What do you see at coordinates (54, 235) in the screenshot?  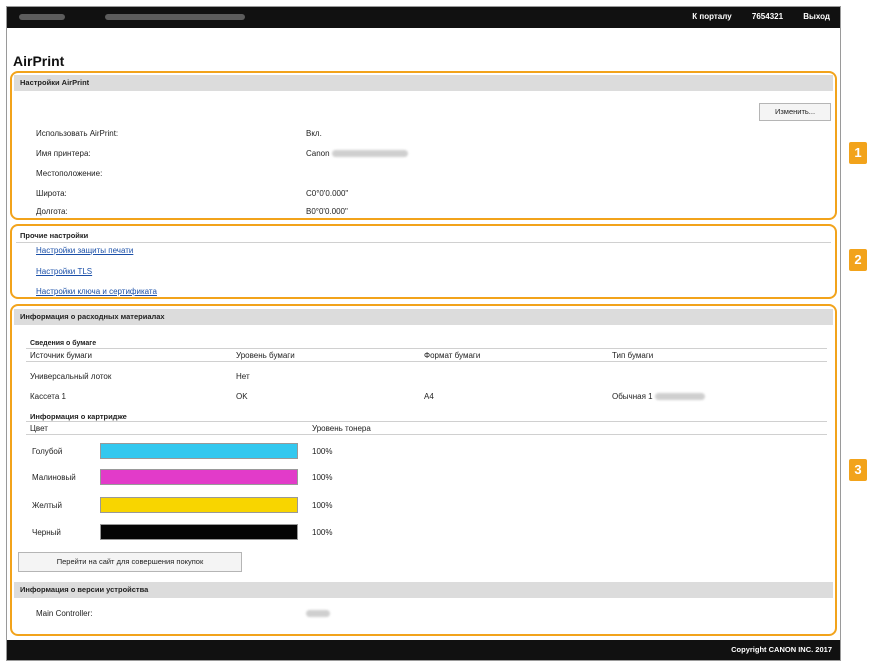 I see `other-settings-header: Прочие настройки` at bounding box center [54, 235].